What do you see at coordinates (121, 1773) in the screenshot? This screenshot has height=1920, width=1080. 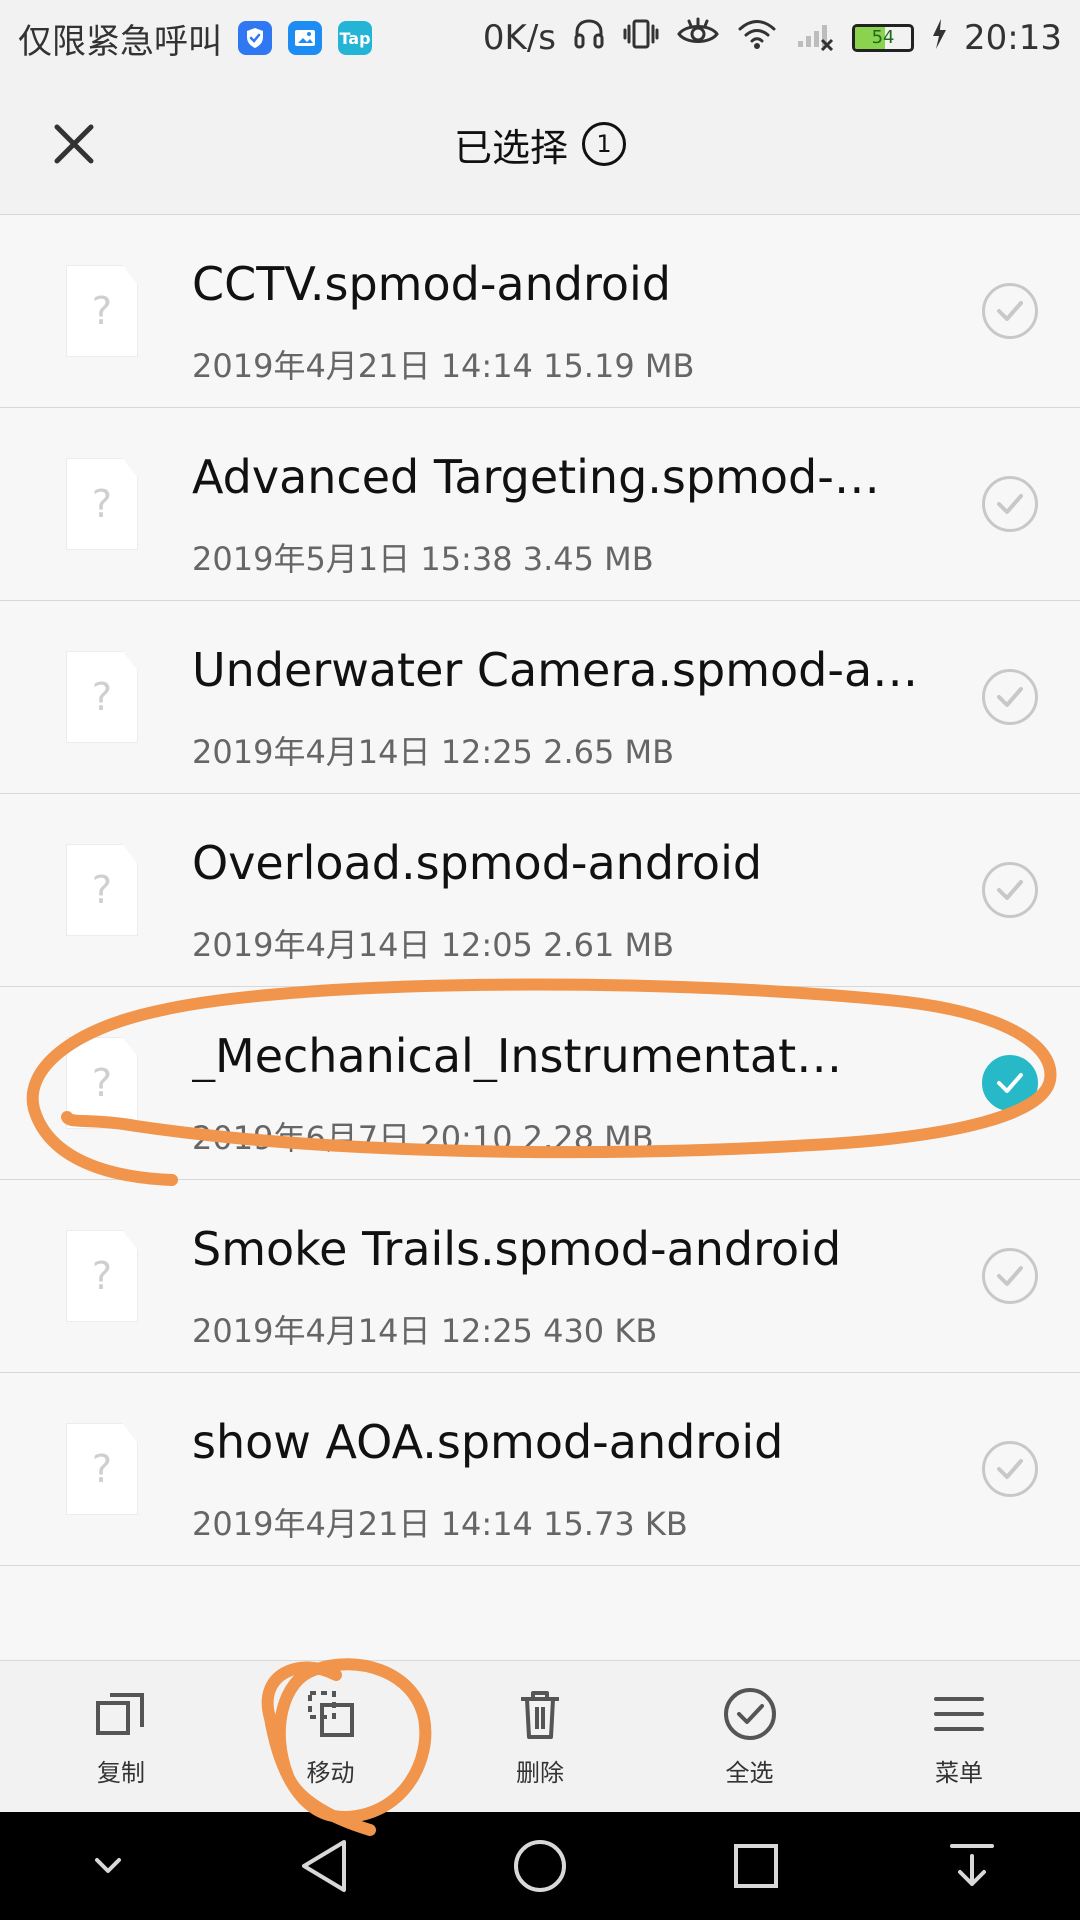 I see `copy-label: 复制` at bounding box center [121, 1773].